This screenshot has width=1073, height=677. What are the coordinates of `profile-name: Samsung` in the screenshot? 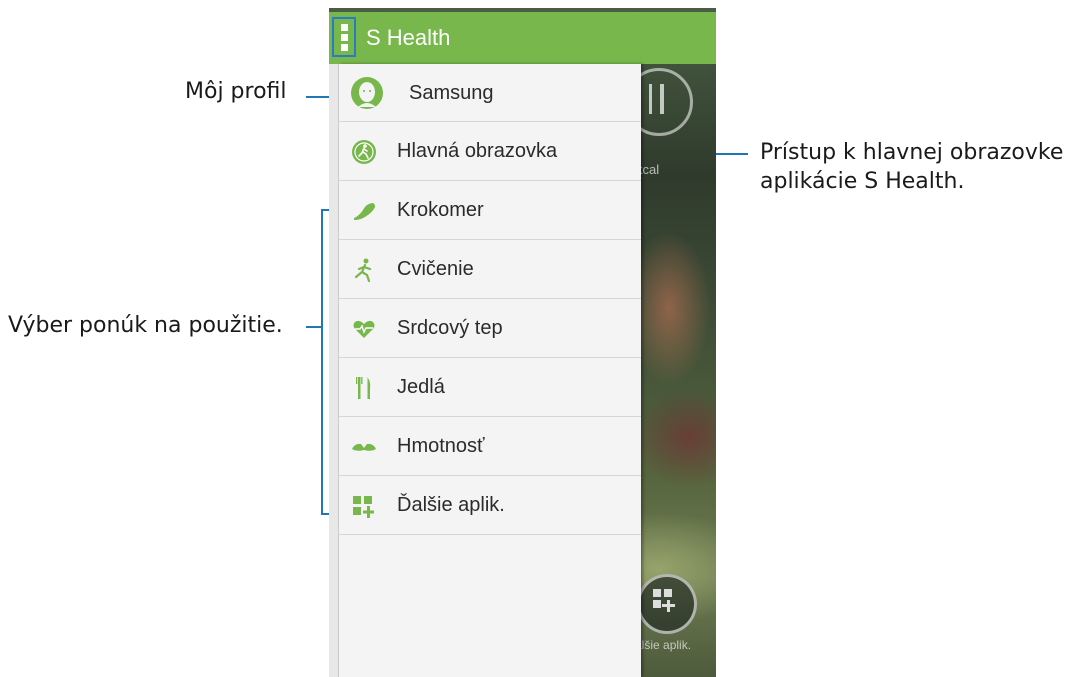 It's located at (451, 93).